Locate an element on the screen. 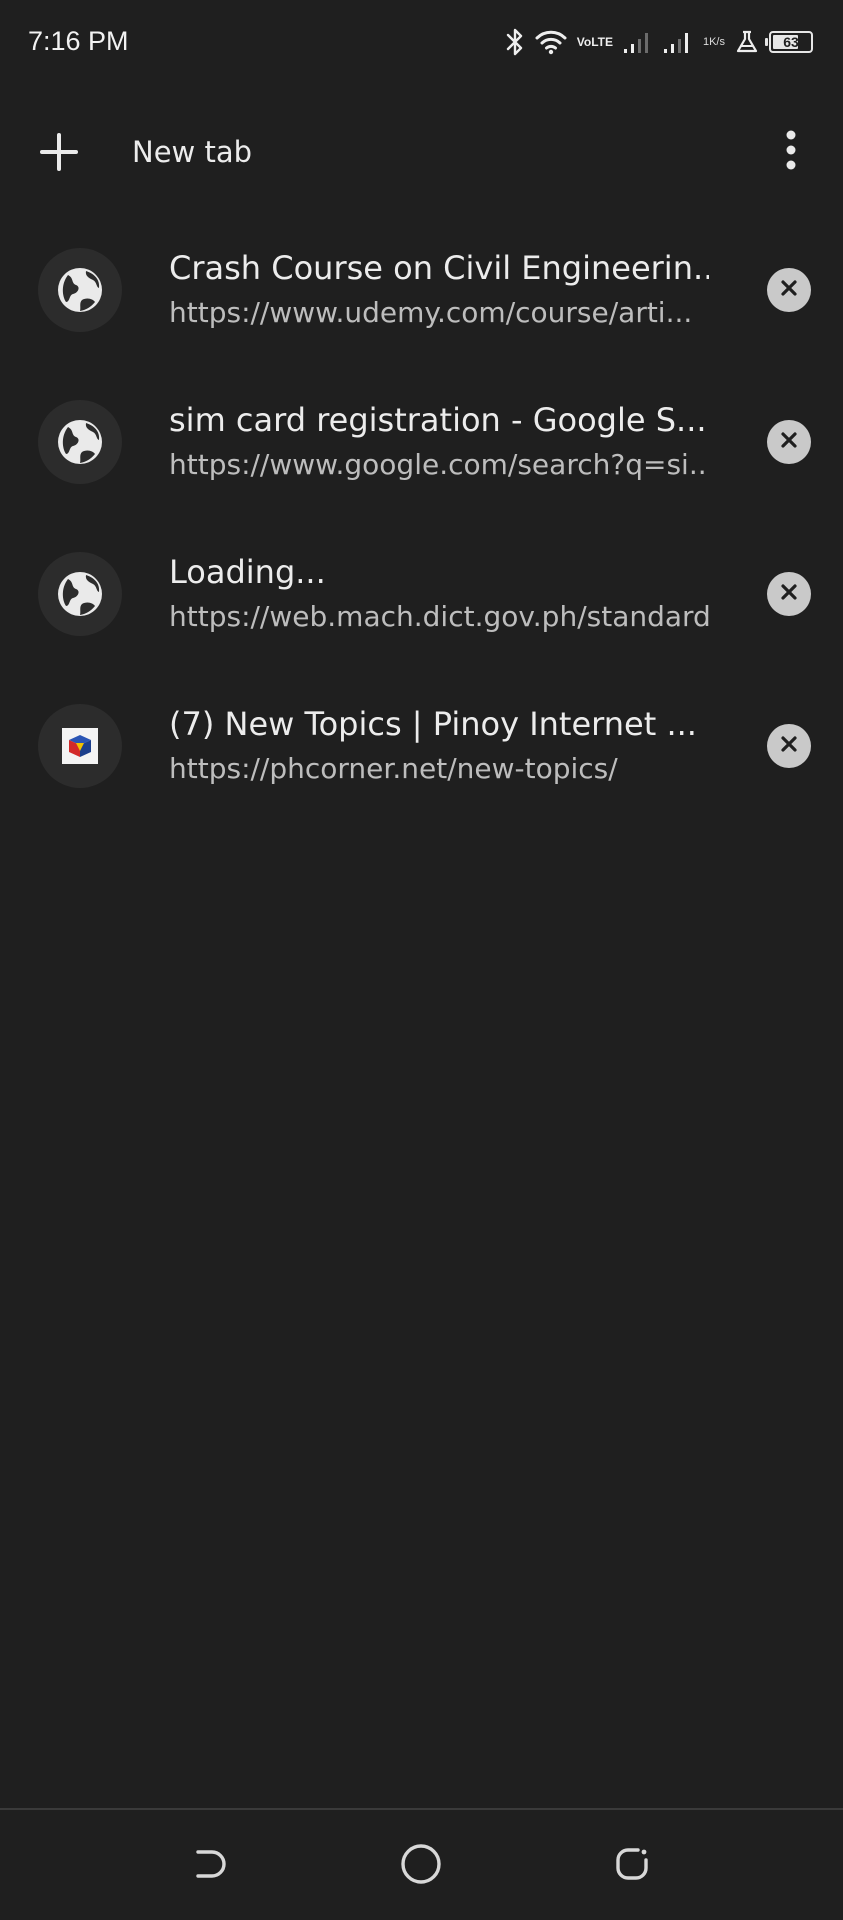 This screenshot has height=1920, width=843. bluetooth-icon is located at coordinates (515, 42).